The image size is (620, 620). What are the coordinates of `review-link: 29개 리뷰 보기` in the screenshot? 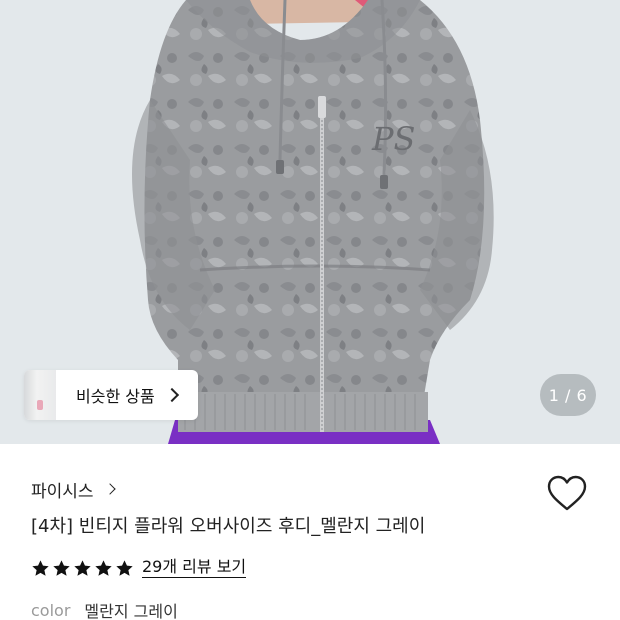 It's located at (194, 568).